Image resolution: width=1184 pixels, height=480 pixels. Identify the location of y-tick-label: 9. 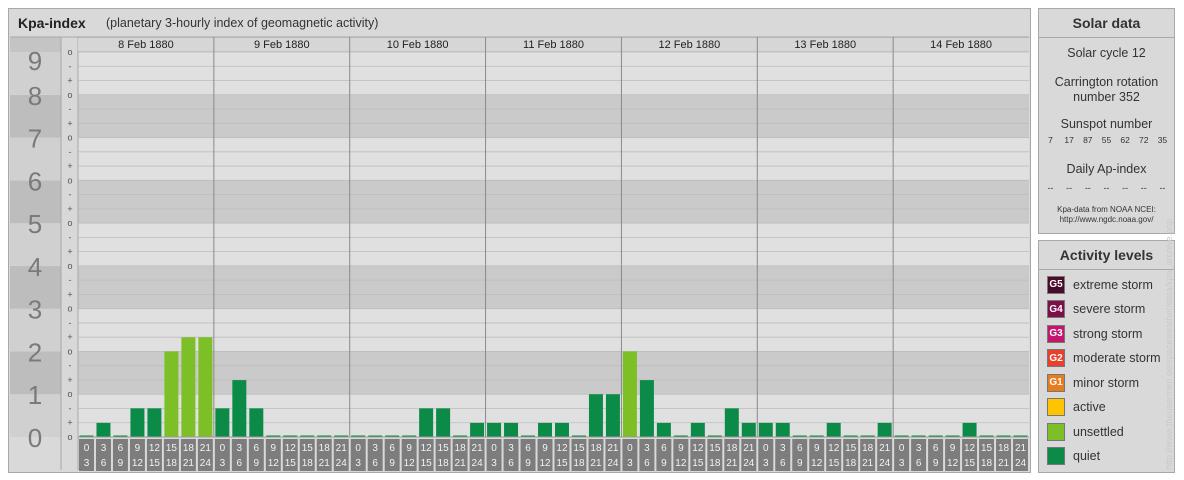
(35, 61).